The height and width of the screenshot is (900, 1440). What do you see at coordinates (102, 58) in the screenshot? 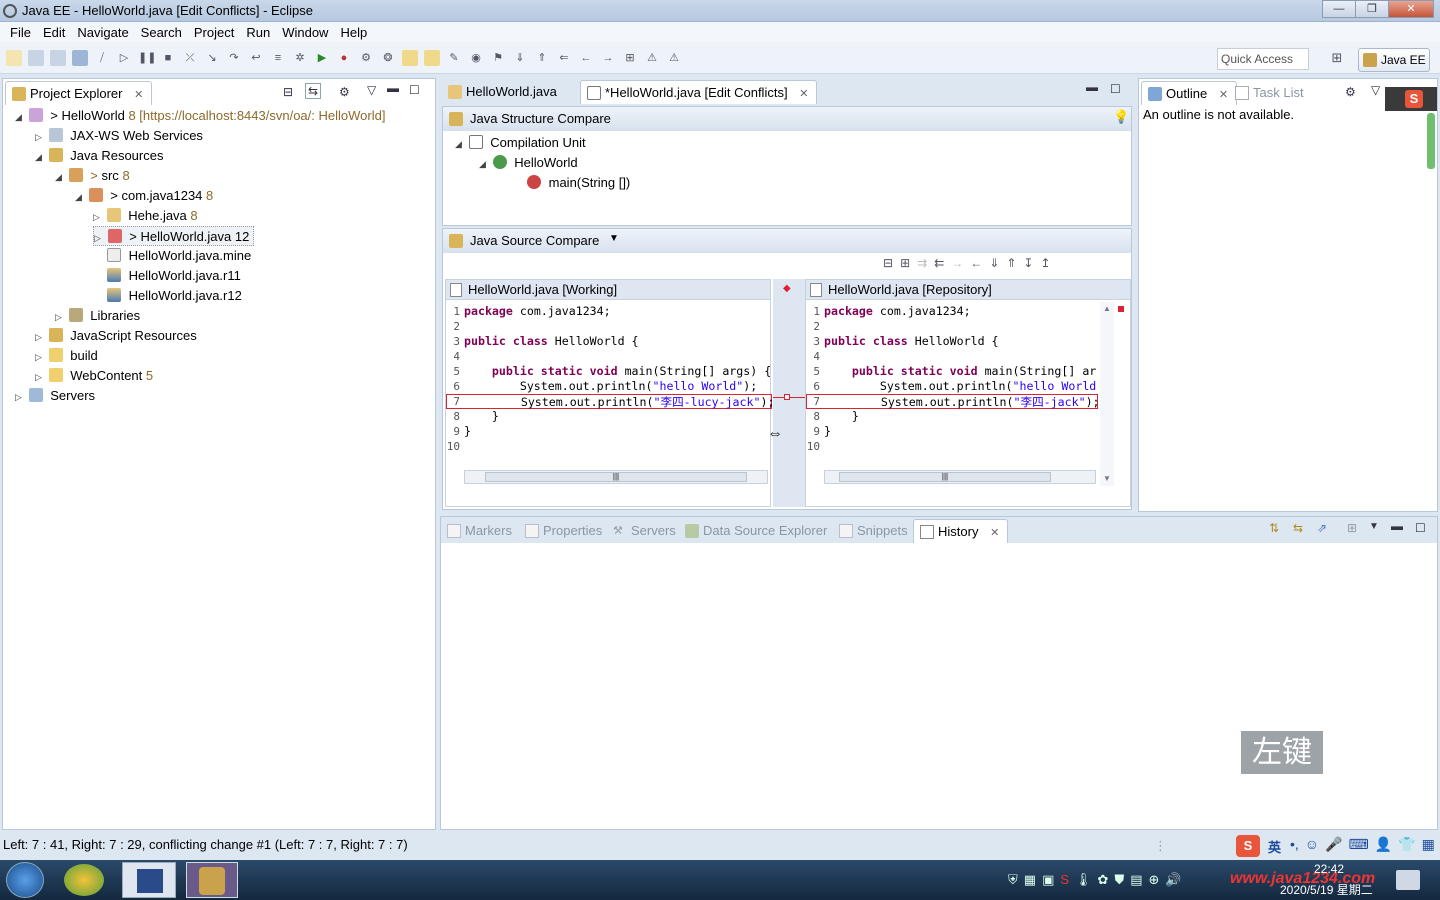
I see `skip-breakpoints-icon: ⧸` at bounding box center [102, 58].